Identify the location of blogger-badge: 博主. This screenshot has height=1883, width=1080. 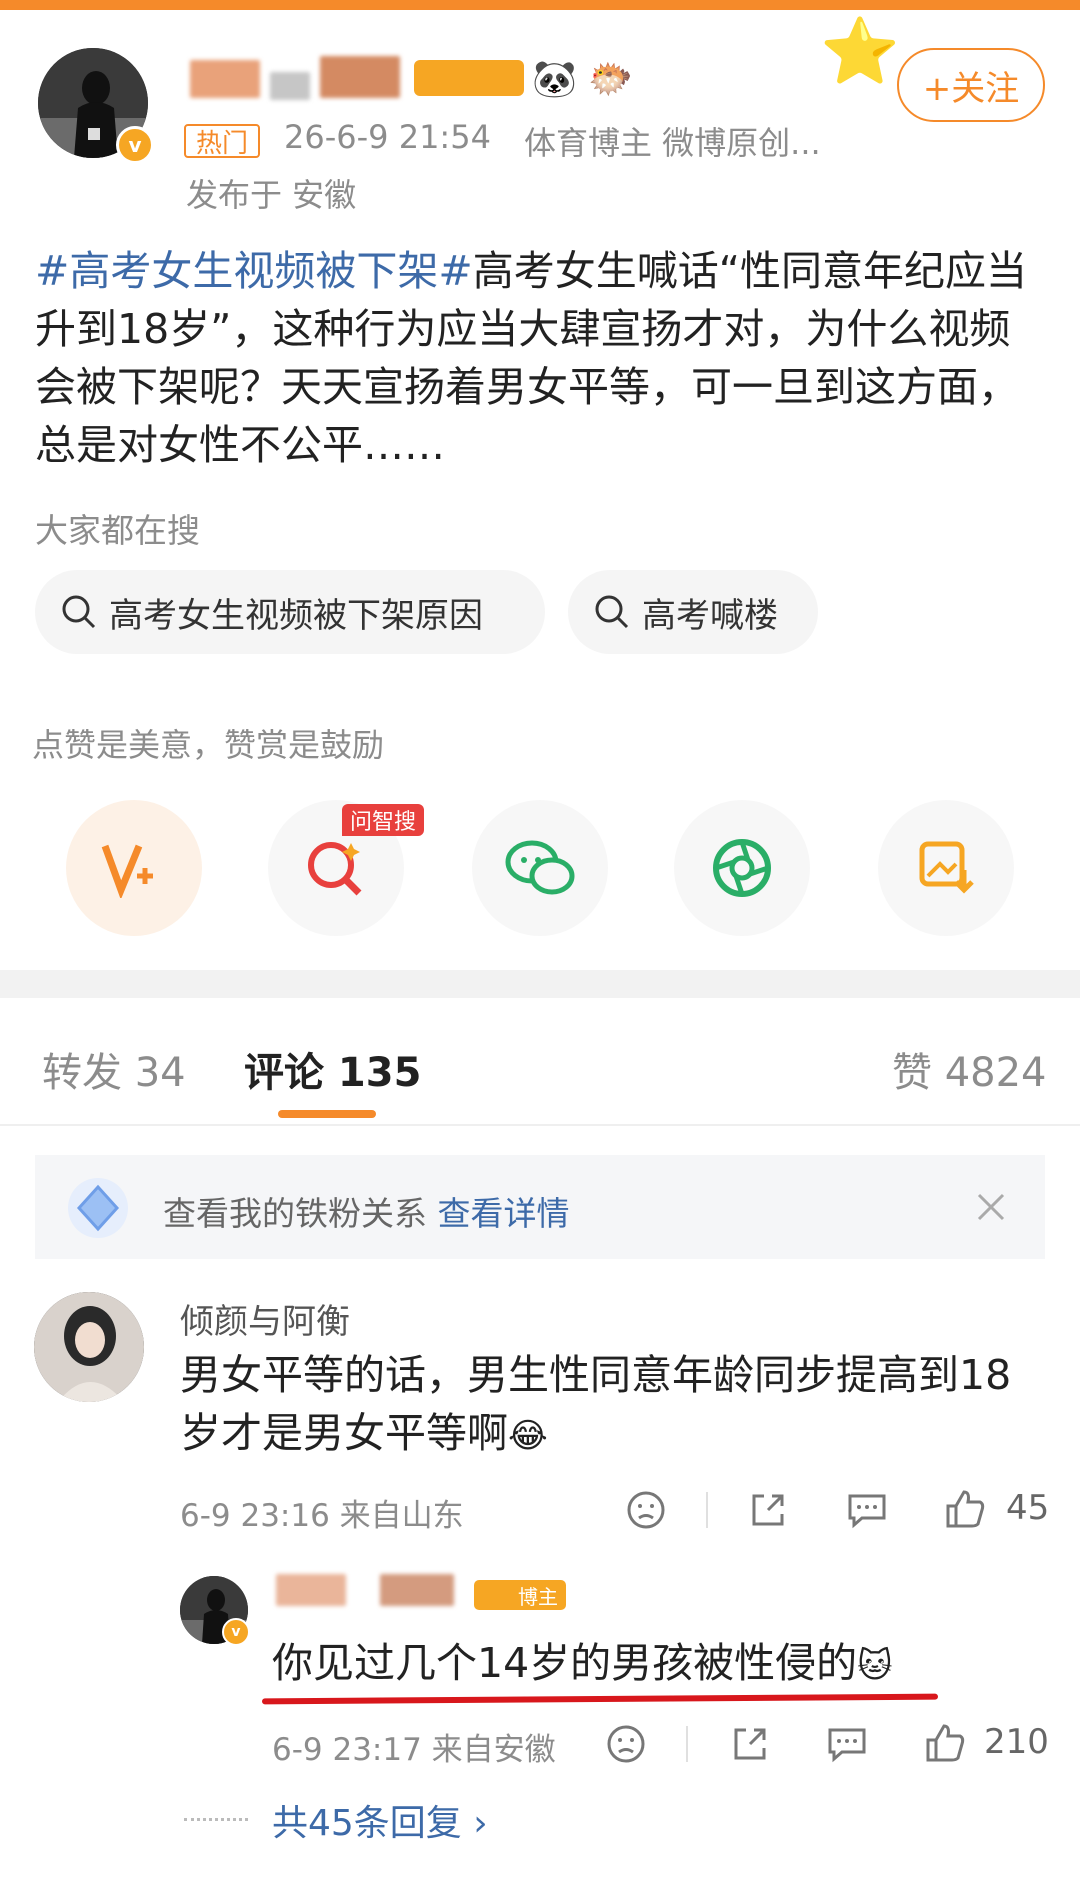
(520, 1595).